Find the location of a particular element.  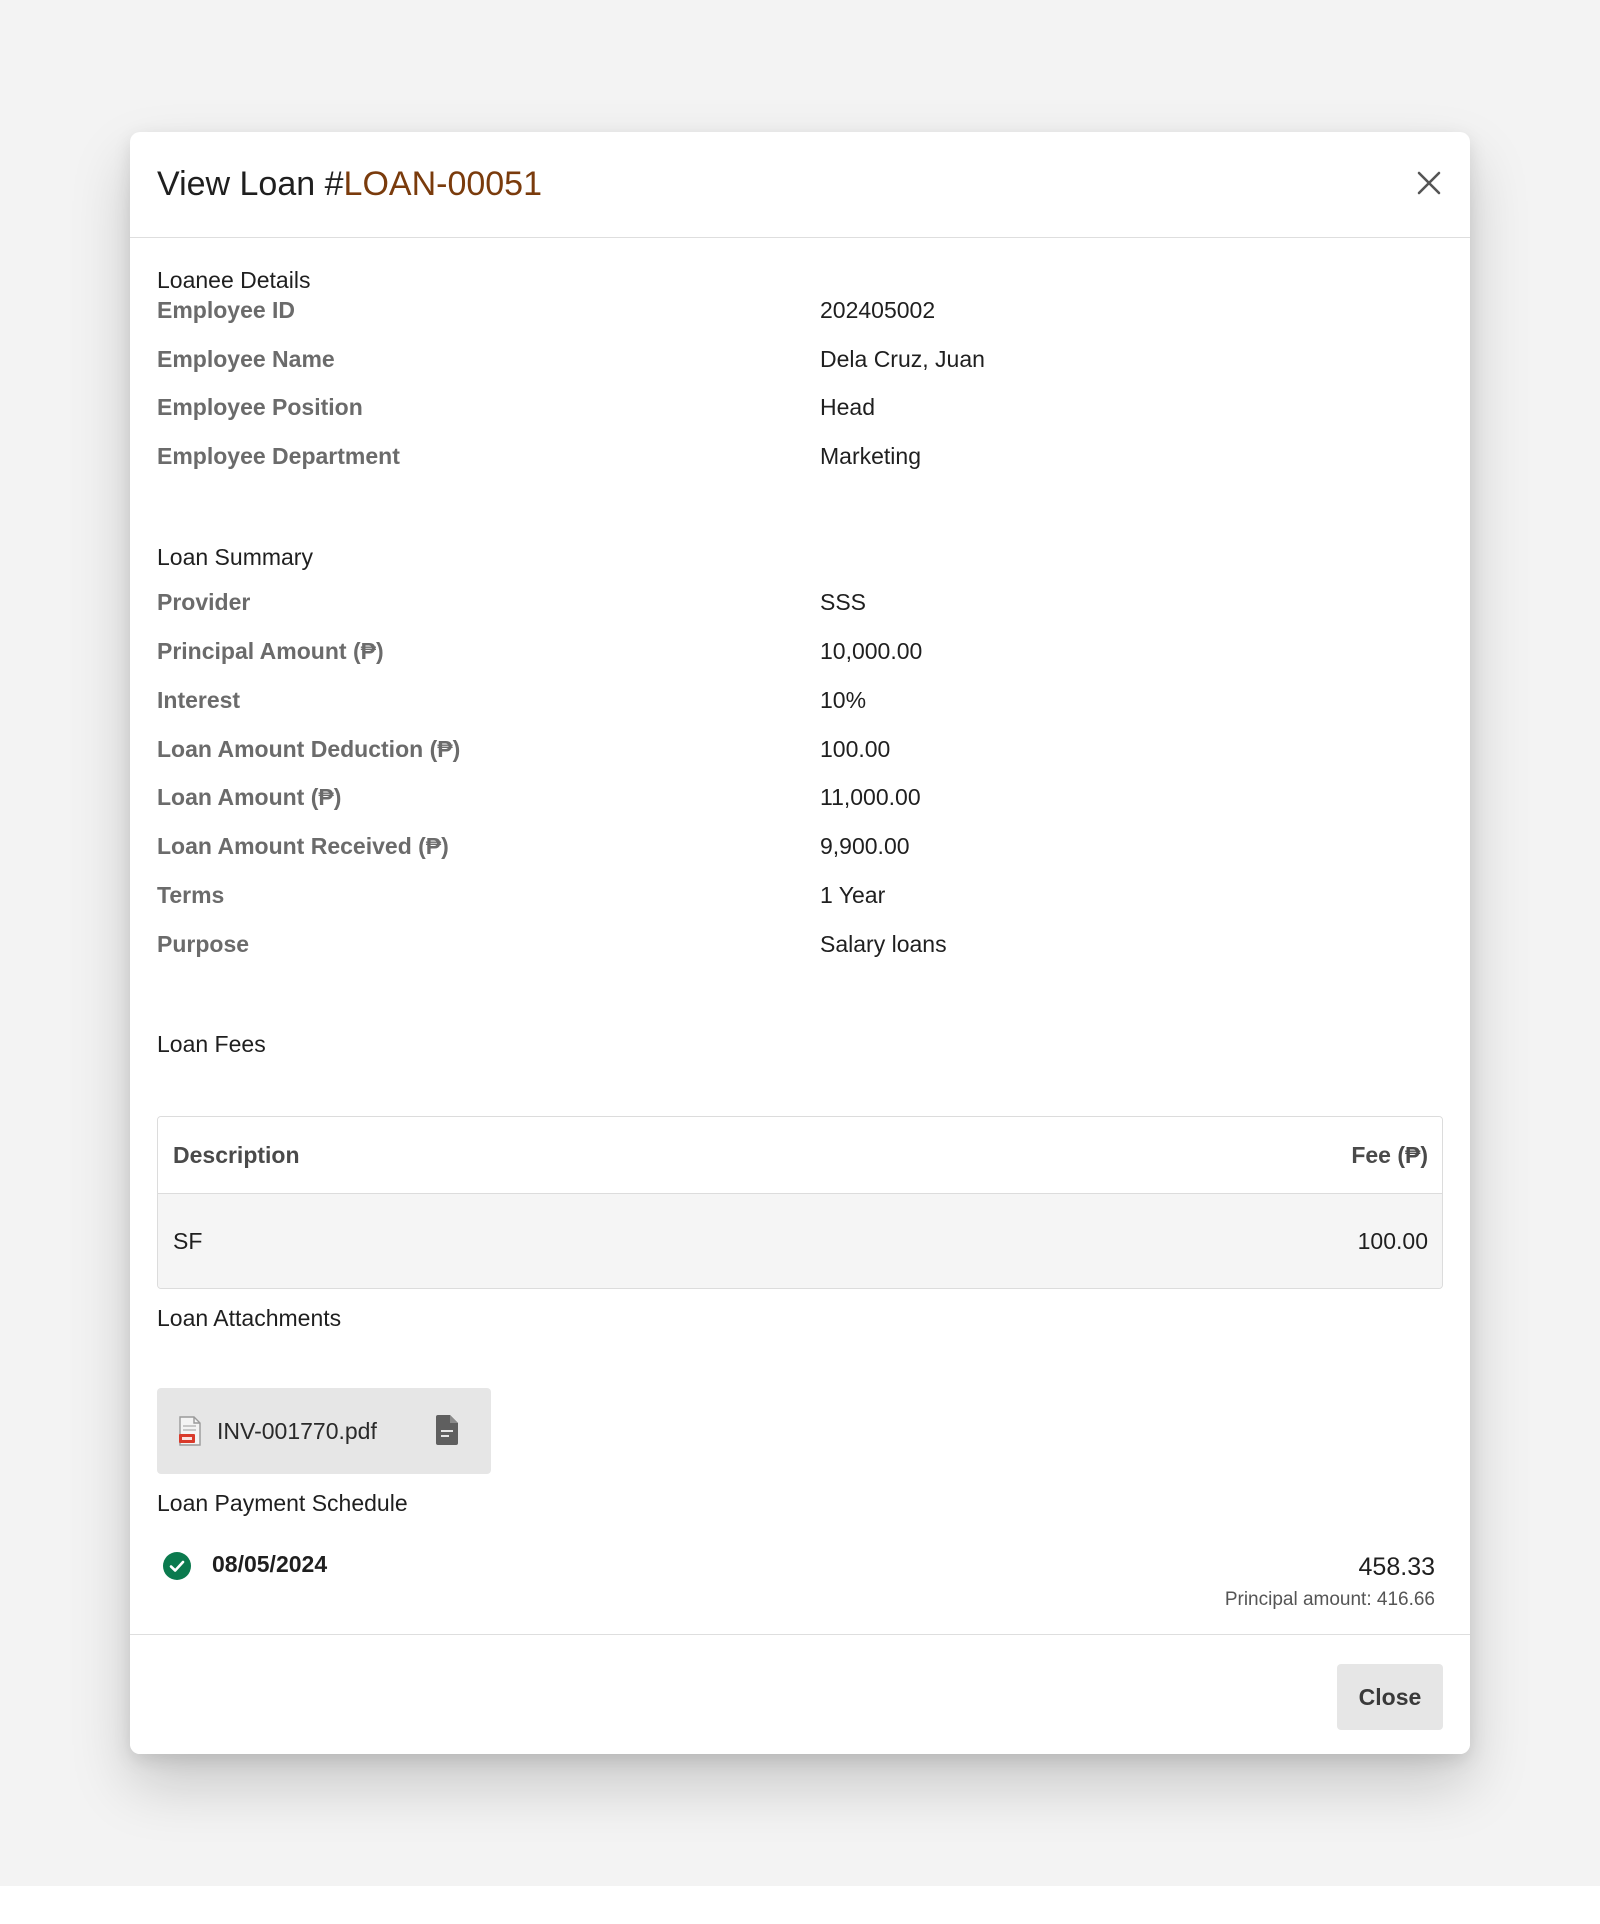

field-value-loan-amount-received: 9,900.00 is located at coordinates (865, 846).